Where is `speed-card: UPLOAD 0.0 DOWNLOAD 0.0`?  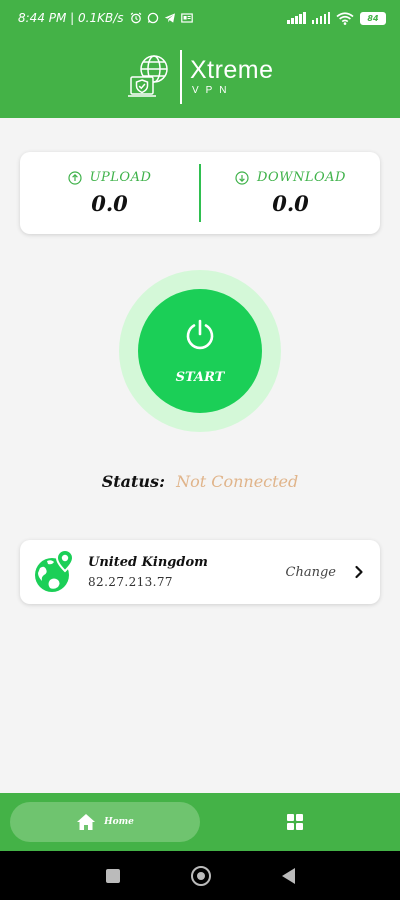 speed-card: UPLOAD 0.0 DOWNLOAD 0.0 is located at coordinates (200, 193).